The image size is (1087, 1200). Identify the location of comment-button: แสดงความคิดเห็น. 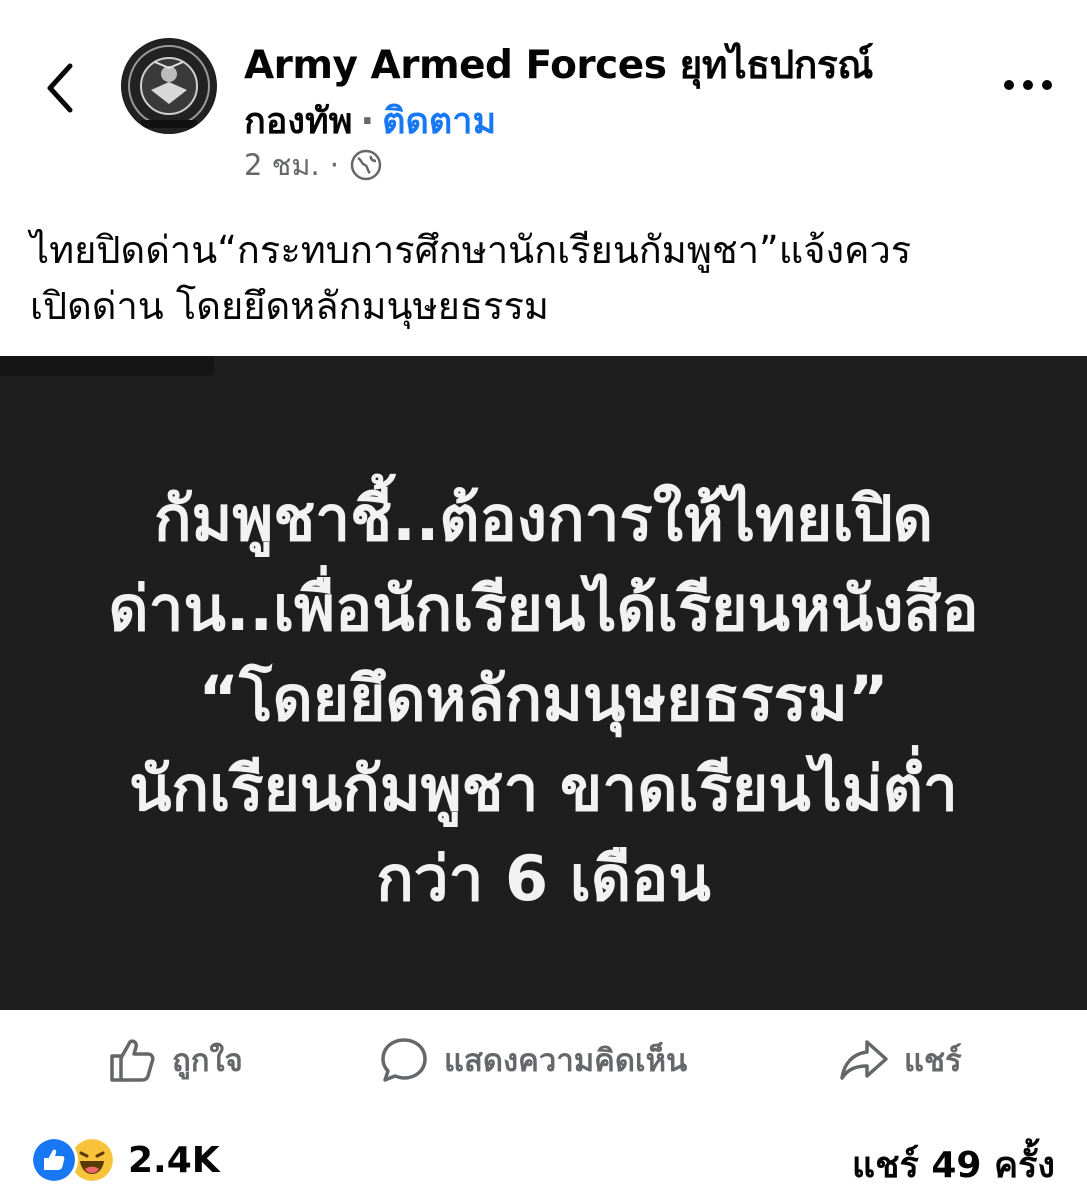
(532, 1060).